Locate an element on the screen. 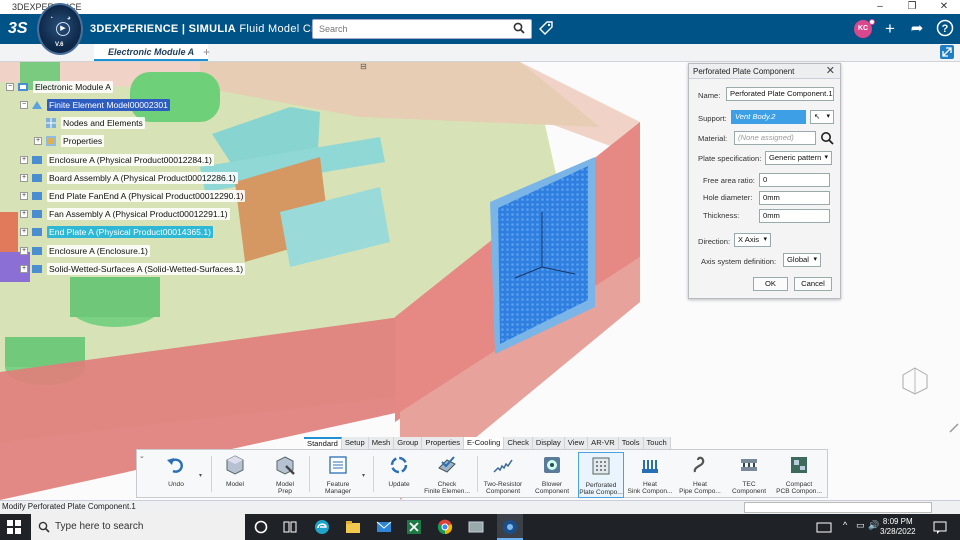 Image resolution: width=960 pixels, height=540 pixels. axis-system-select: Global is located at coordinates (802, 260).